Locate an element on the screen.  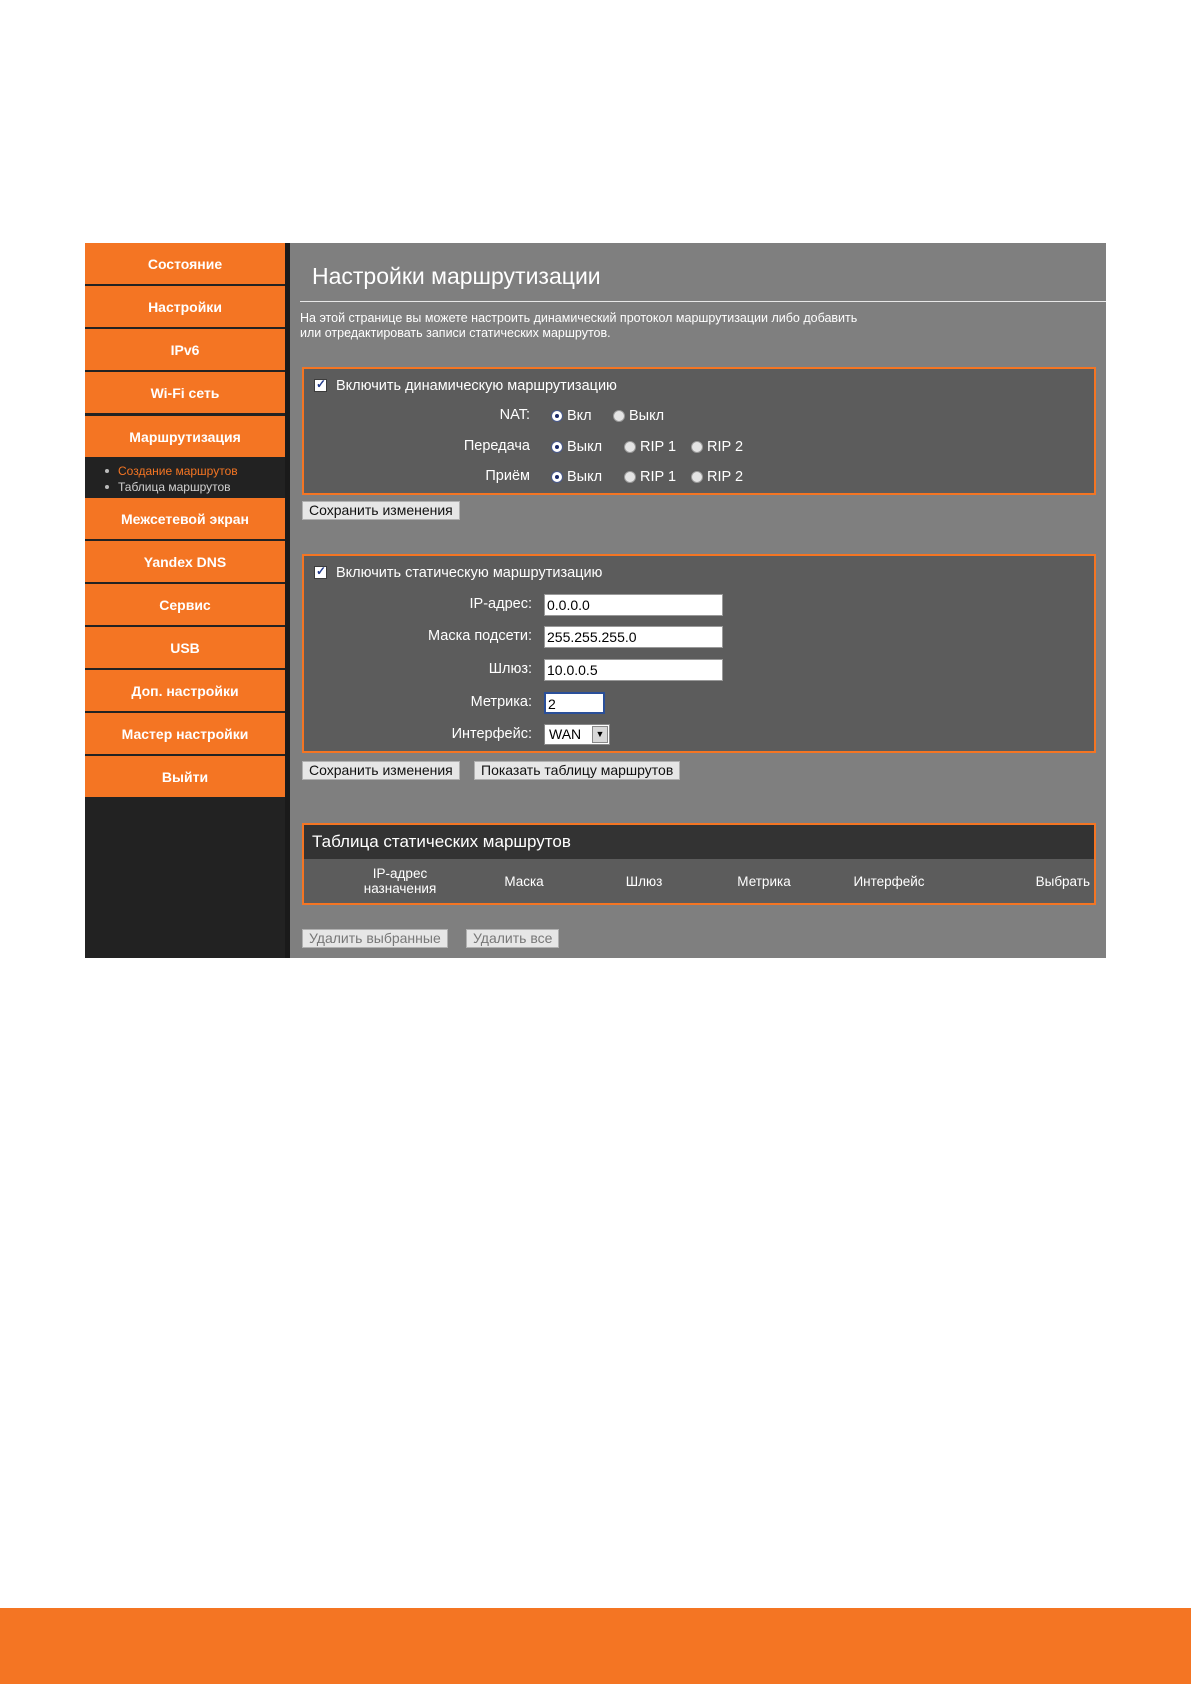
ip-address-input: 0.0.0.0 is located at coordinates (633, 605).